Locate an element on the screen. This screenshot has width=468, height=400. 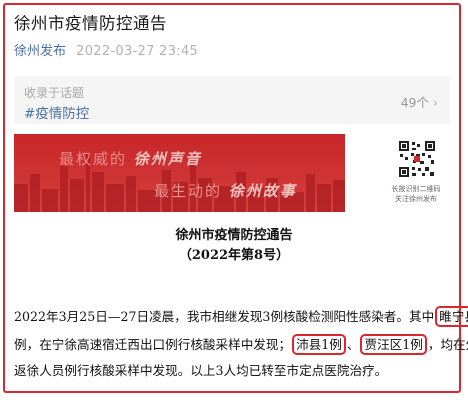
publish-date: 2022-03-27 23:45 is located at coordinates (137, 51).